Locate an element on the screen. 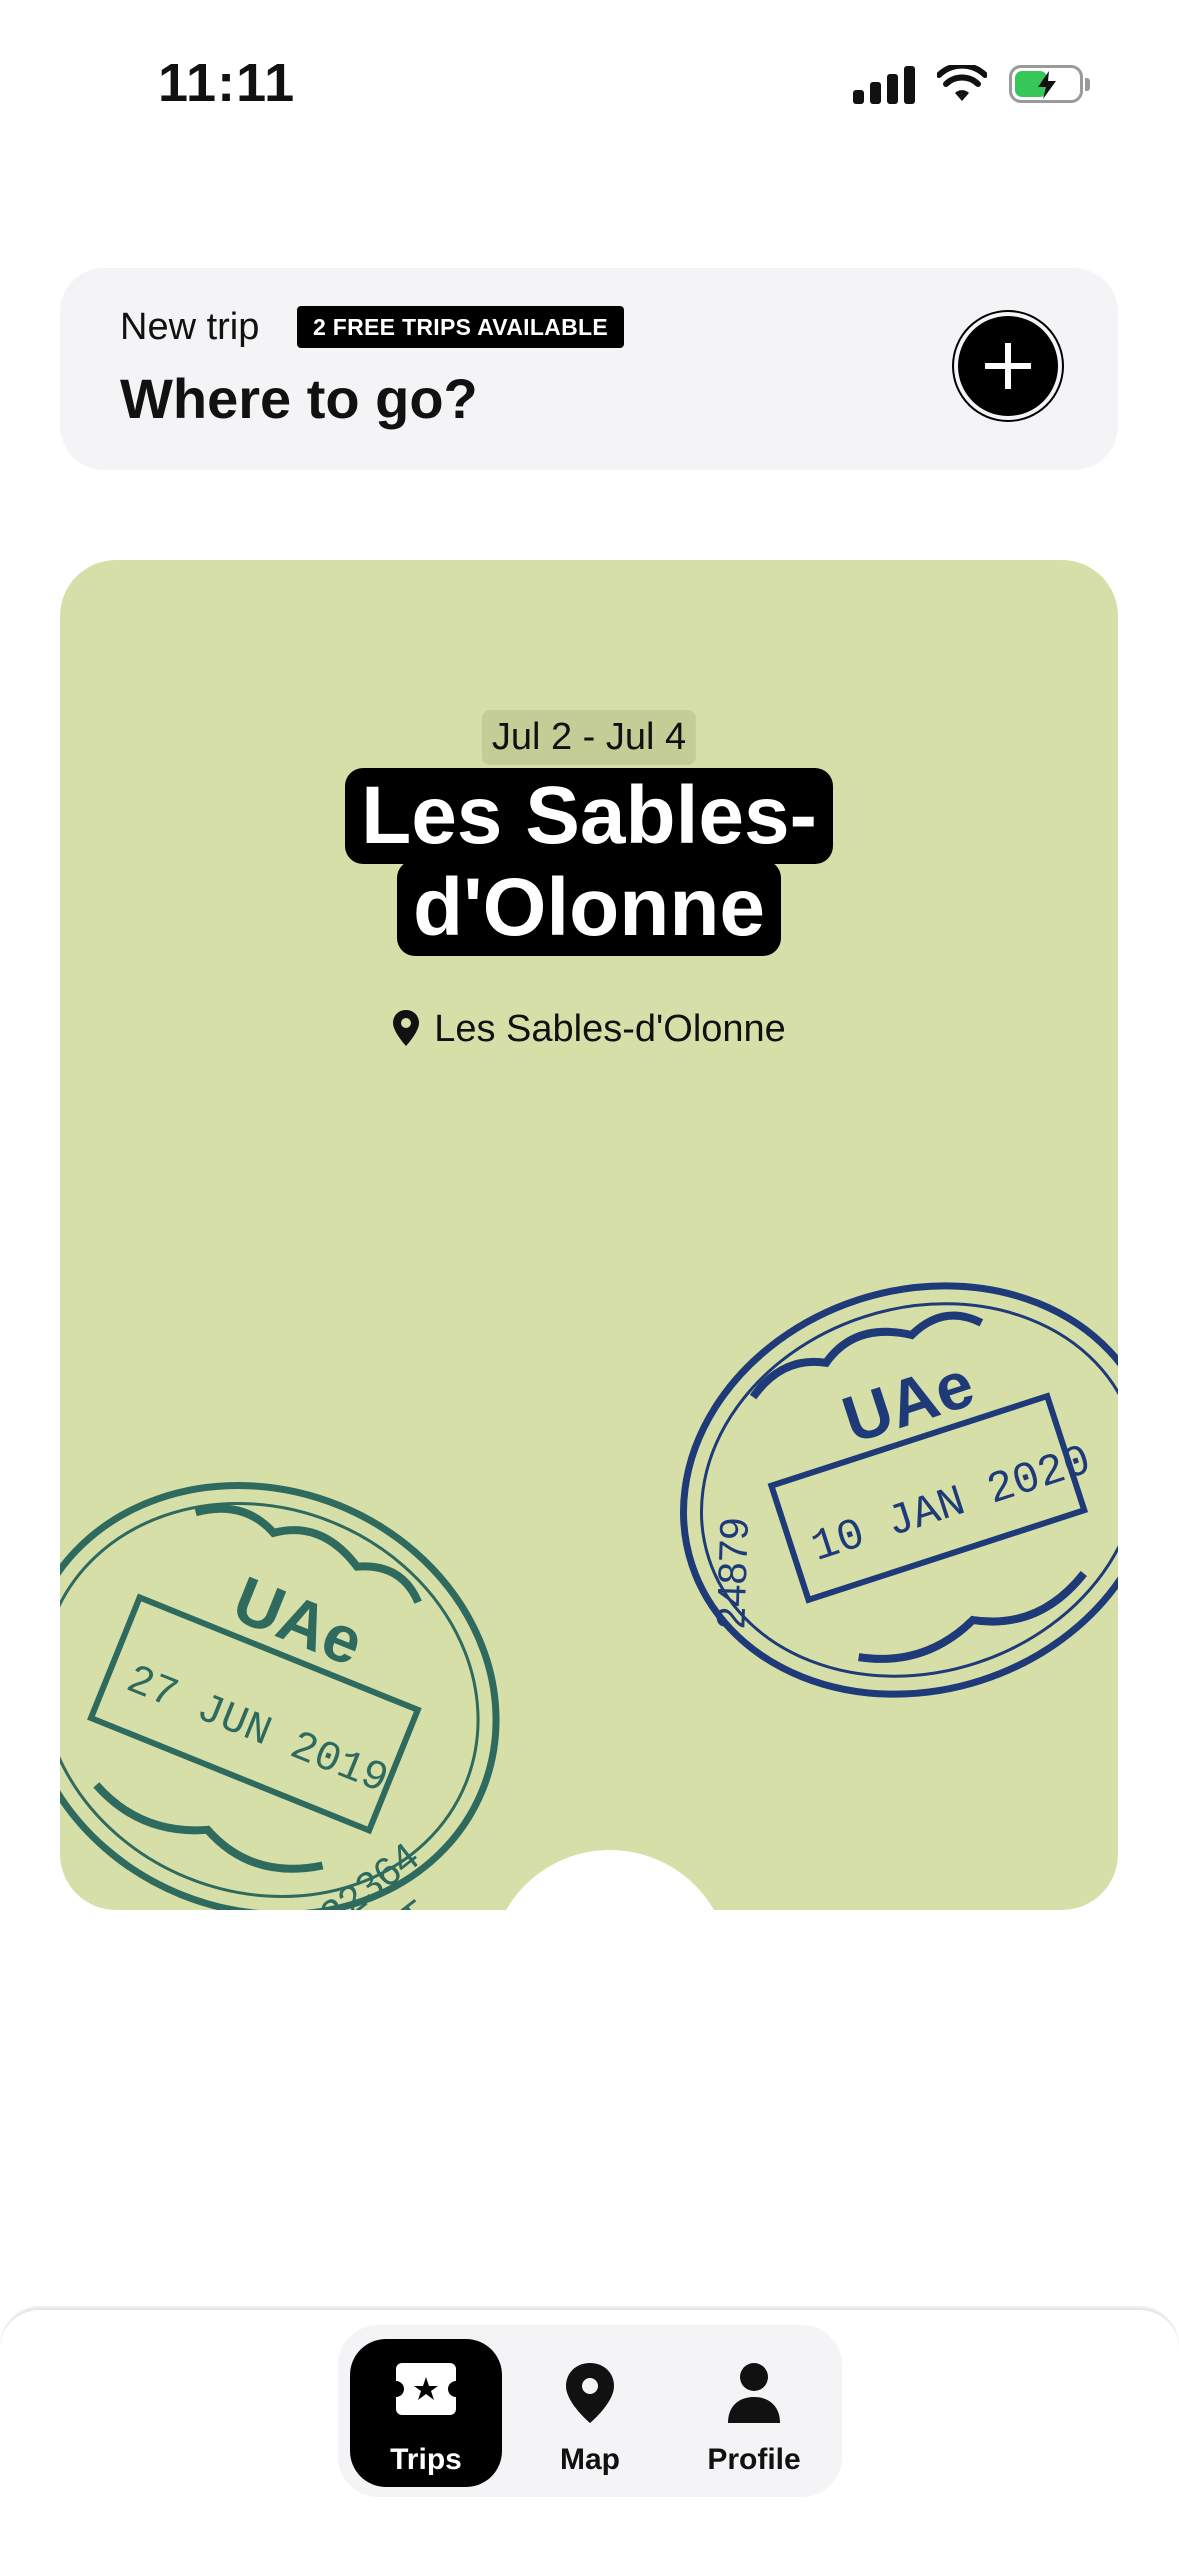 The width and height of the screenshot is (1179, 2558). tab-profile: Profile is located at coordinates (754, 2413).